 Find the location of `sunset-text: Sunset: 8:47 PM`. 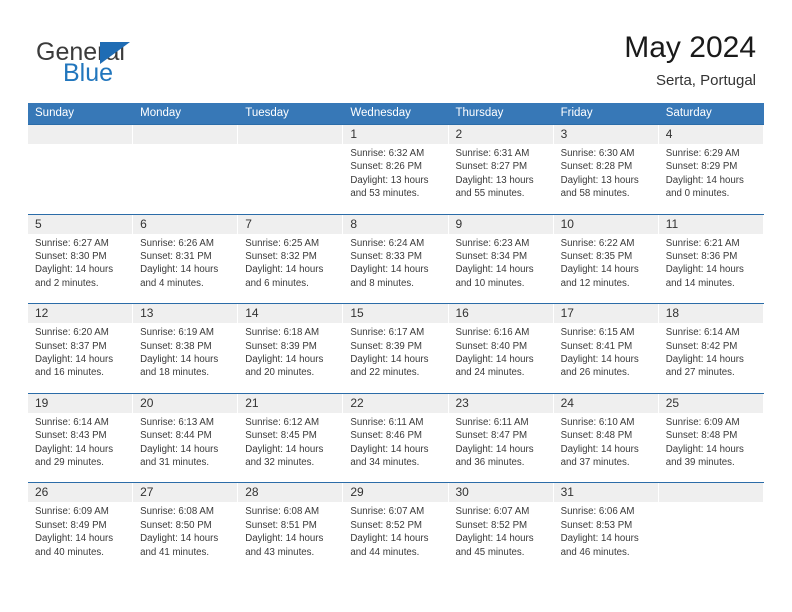

sunset-text: Sunset: 8:47 PM is located at coordinates (491, 436).